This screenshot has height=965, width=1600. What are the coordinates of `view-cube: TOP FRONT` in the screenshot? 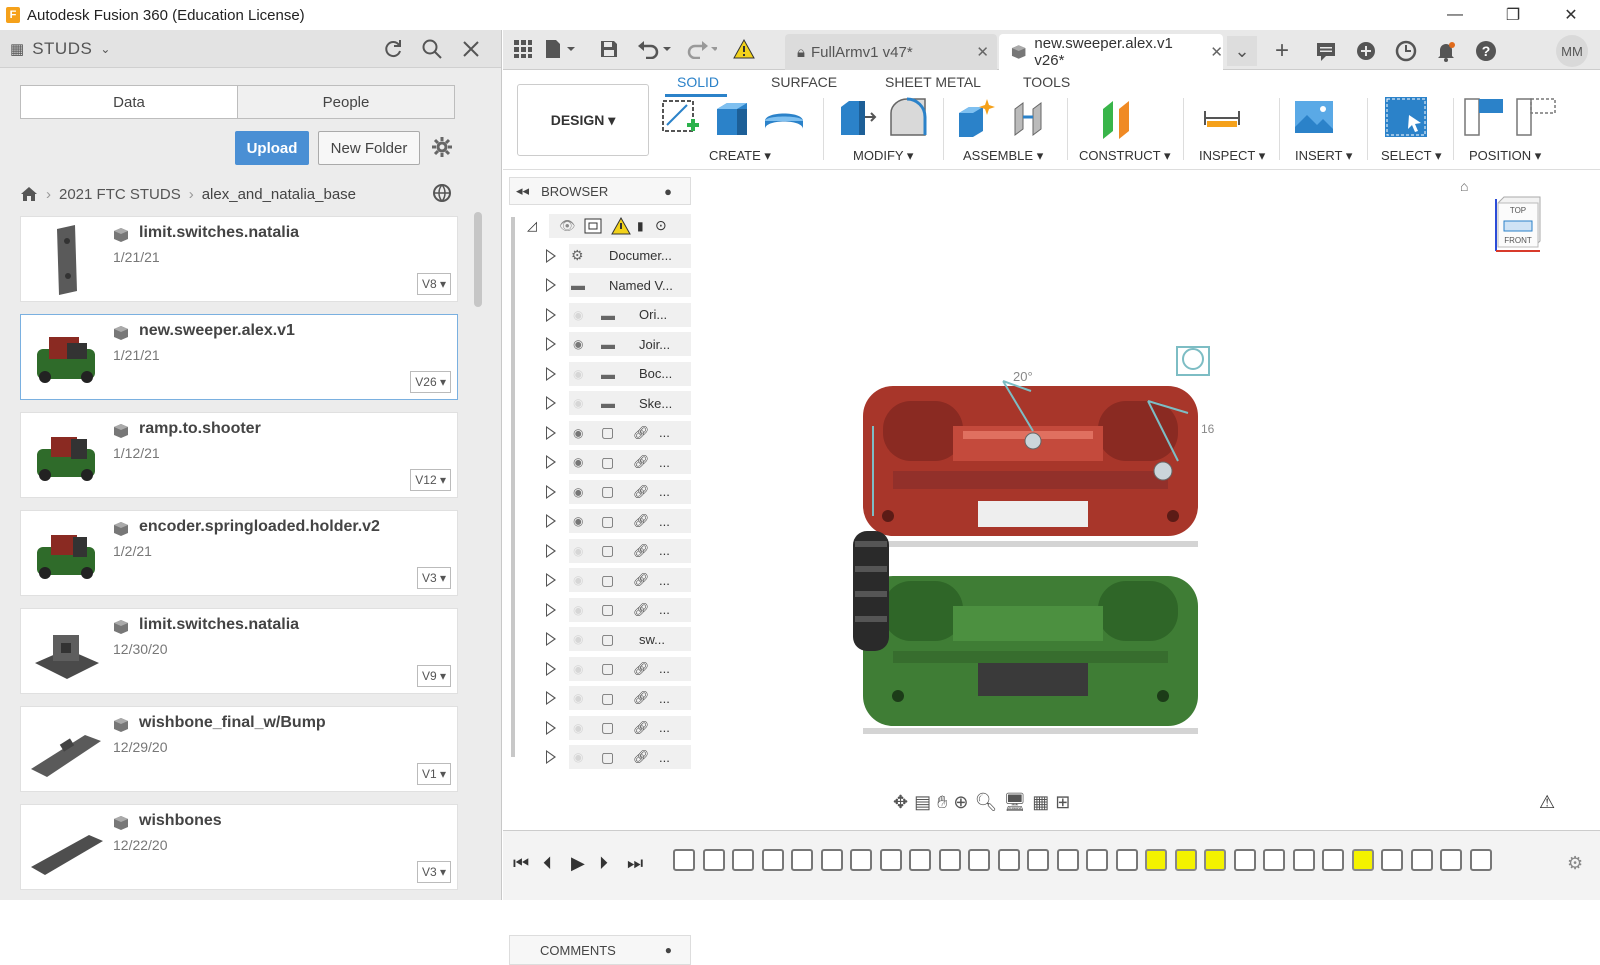 It's located at (1516, 223).